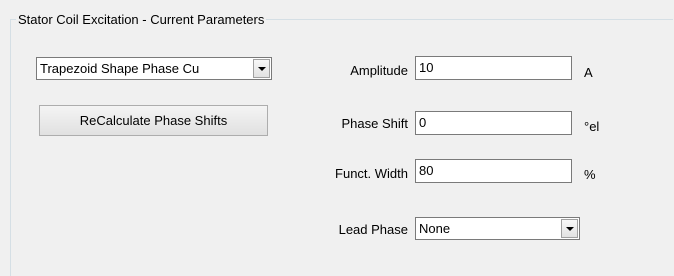  I want to click on phase-shift-label: Phase Shift, so click(375, 123).